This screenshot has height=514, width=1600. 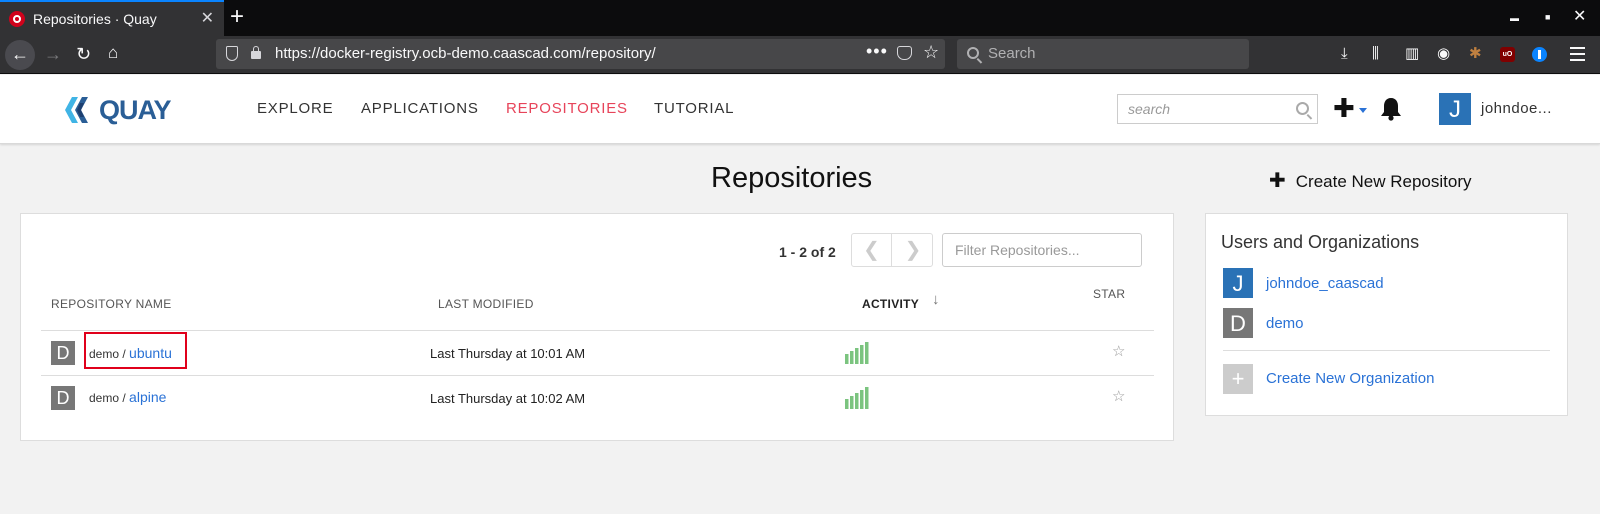 What do you see at coordinates (1475, 54) in the screenshot?
I see `extension-icon: ✱` at bounding box center [1475, 54].